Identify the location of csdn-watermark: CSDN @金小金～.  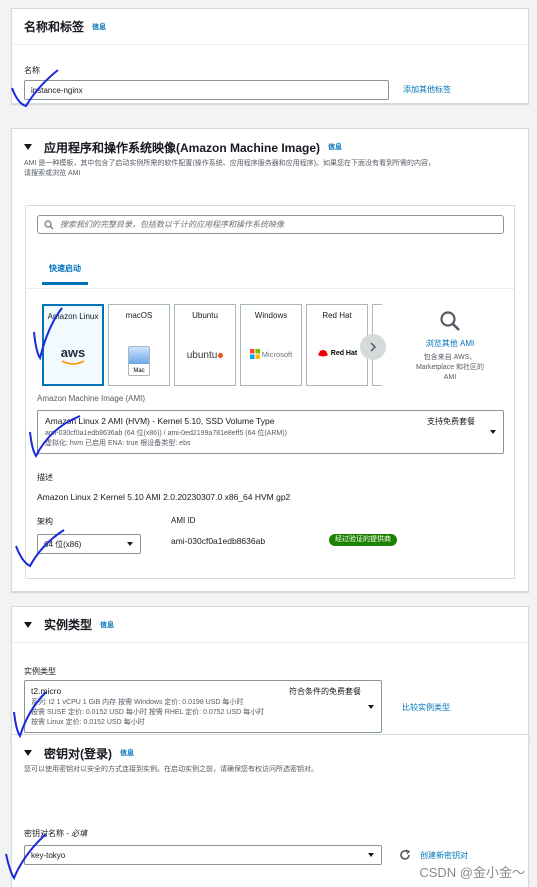
(472, 872).